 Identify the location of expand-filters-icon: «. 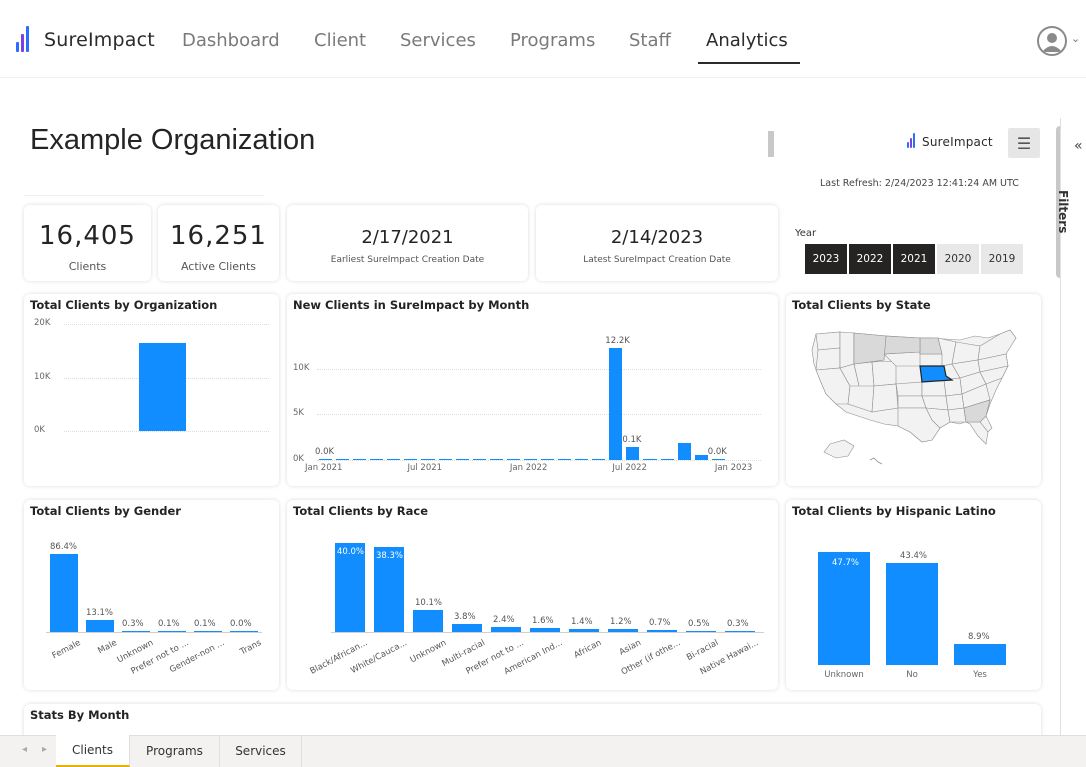
(1078, 146).